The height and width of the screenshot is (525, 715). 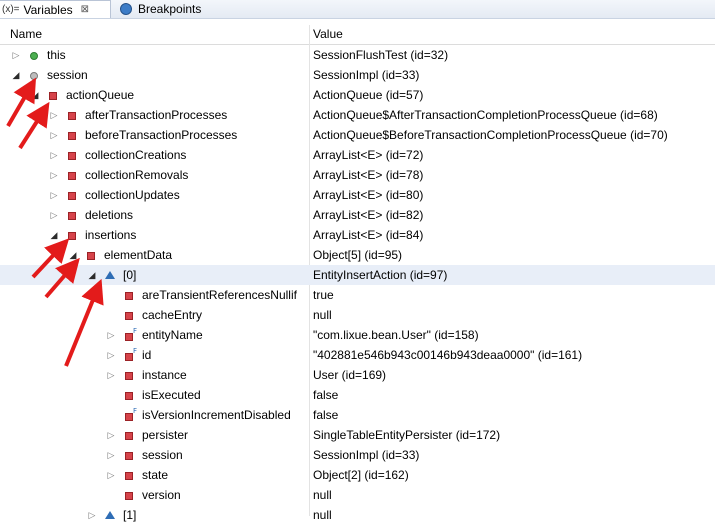 I want to click on variable-value: ArrayList<E> (id=82), so click(x=368, y=215).